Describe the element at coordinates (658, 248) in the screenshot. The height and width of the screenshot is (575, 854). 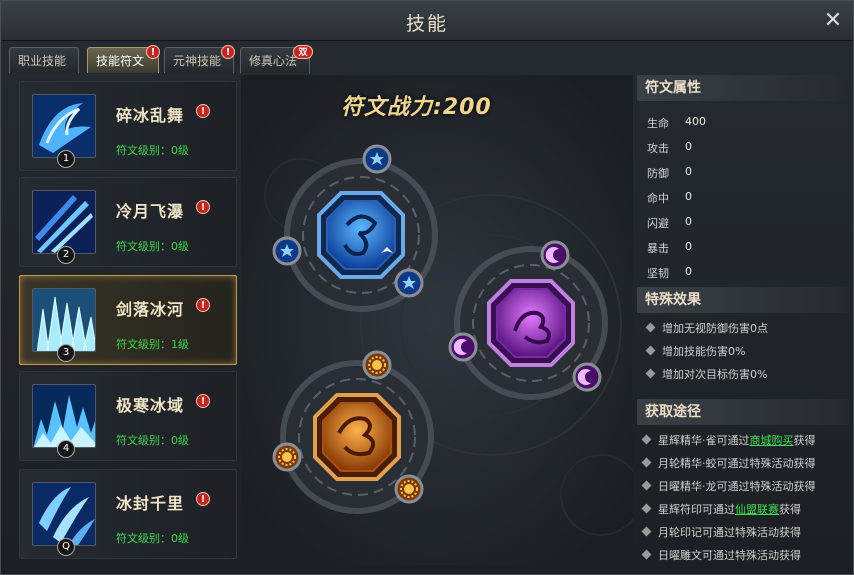
I see `attr-label: 暴击` at that location.